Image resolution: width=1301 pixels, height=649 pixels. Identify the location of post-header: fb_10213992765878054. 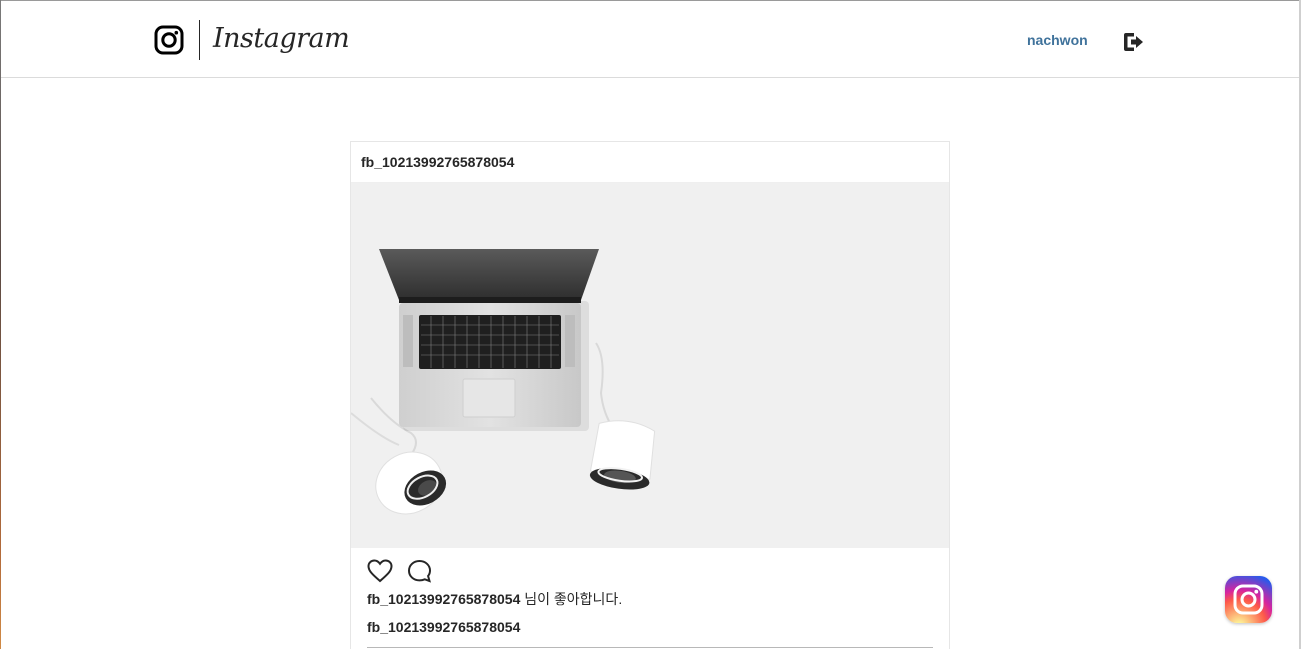
(650, 162).